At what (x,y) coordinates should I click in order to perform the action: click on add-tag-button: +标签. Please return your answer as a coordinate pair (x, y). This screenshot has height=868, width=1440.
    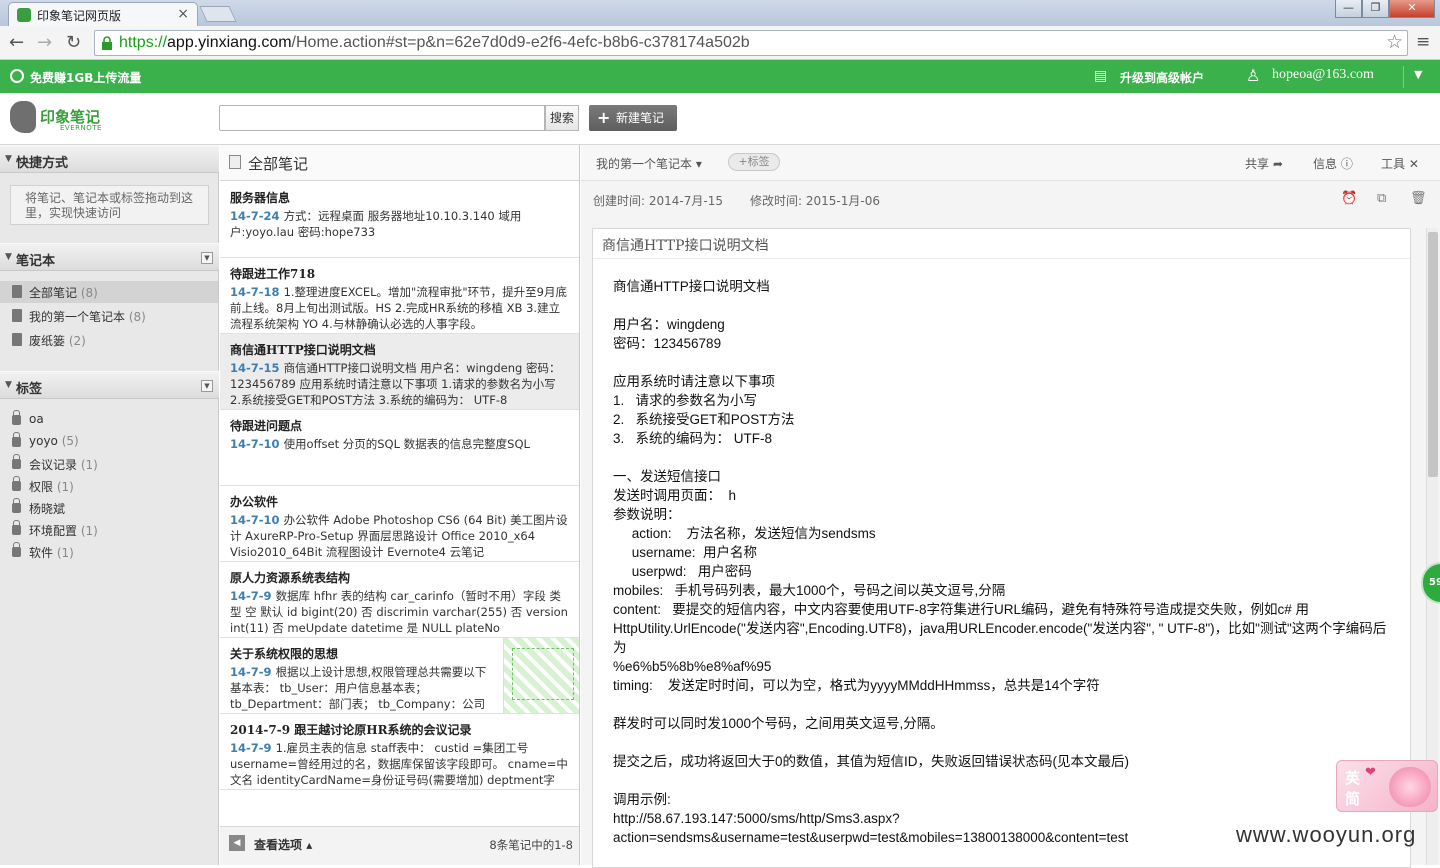
    Looking at the image, I should click on (754, 162).